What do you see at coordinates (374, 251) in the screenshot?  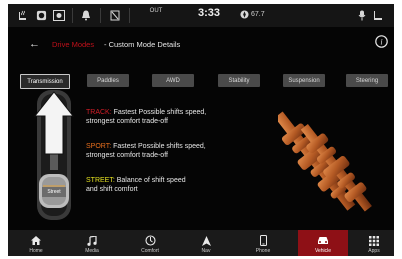 I see `nav-label: Apps` at bounding box center [374, 251].